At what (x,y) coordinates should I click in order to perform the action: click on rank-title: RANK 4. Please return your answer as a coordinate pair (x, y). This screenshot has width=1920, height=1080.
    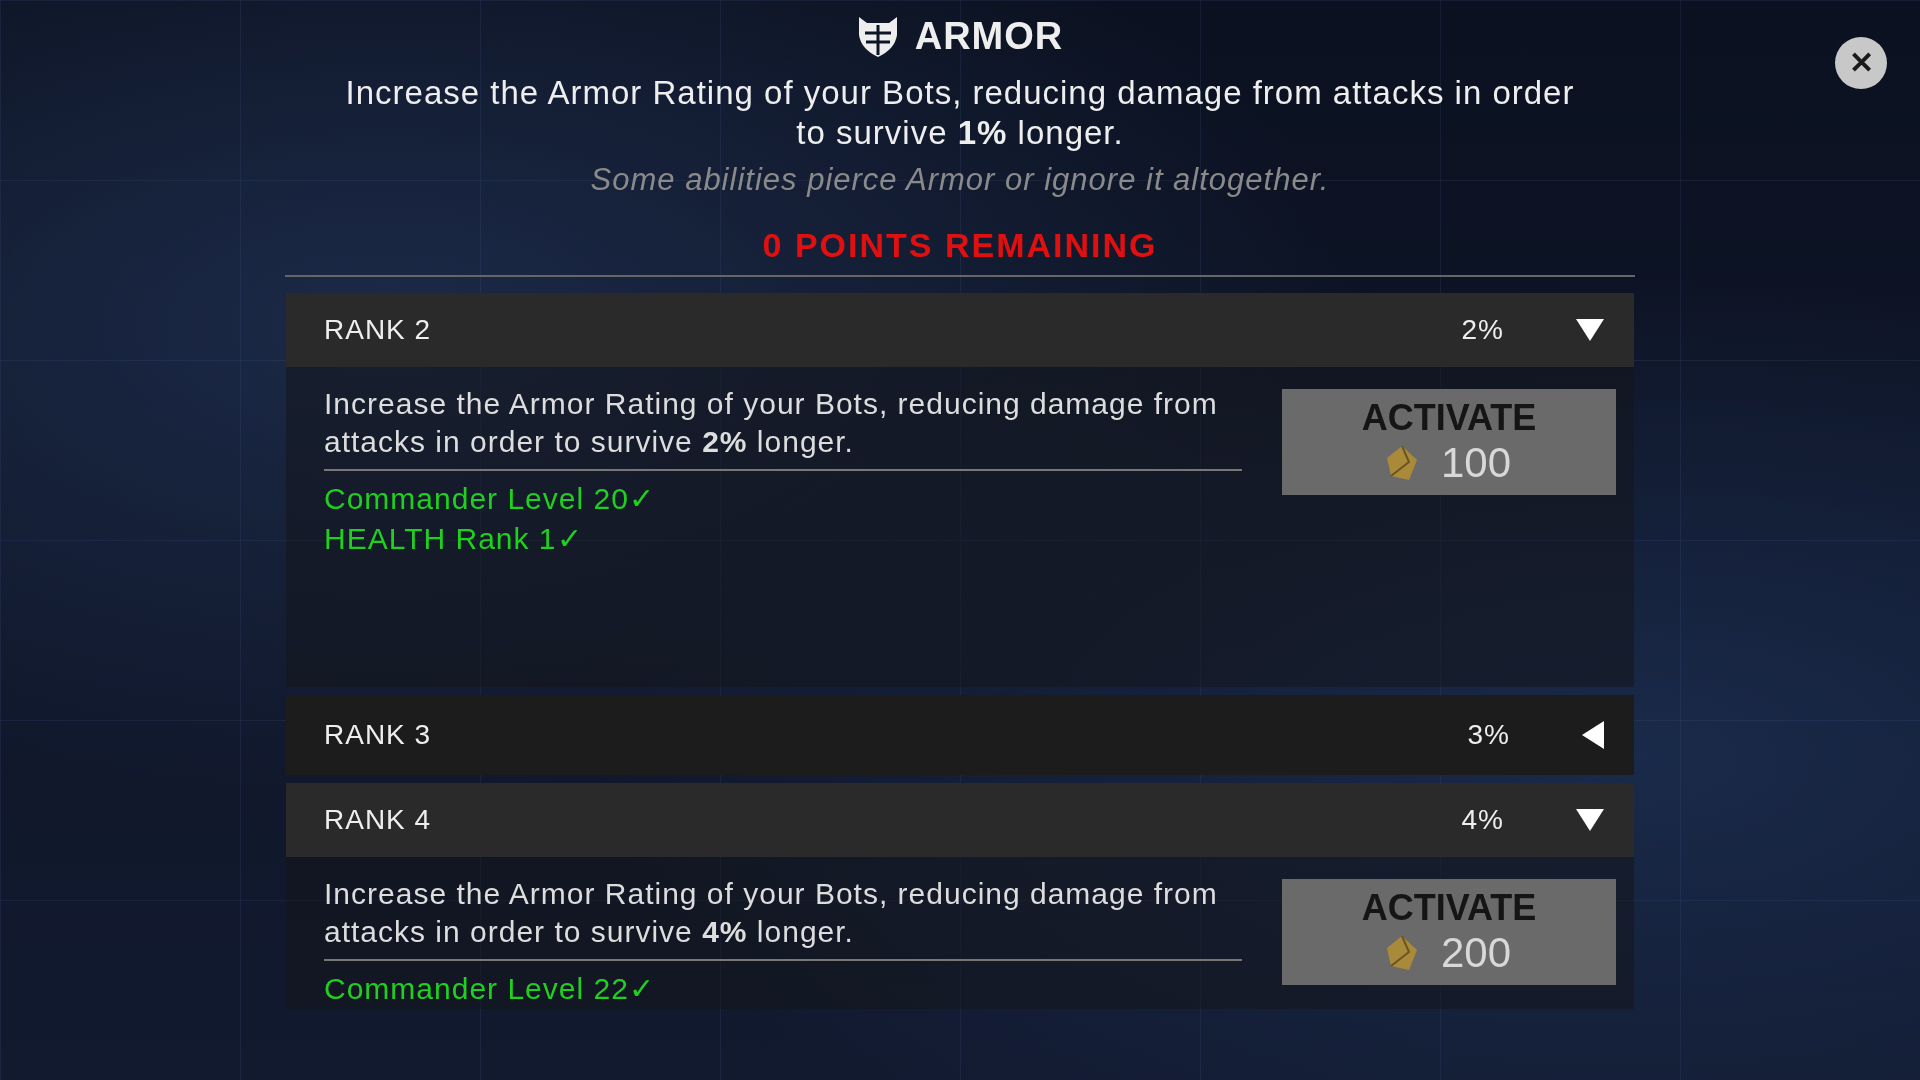
    Looking at the image, I should click on (378, 819).